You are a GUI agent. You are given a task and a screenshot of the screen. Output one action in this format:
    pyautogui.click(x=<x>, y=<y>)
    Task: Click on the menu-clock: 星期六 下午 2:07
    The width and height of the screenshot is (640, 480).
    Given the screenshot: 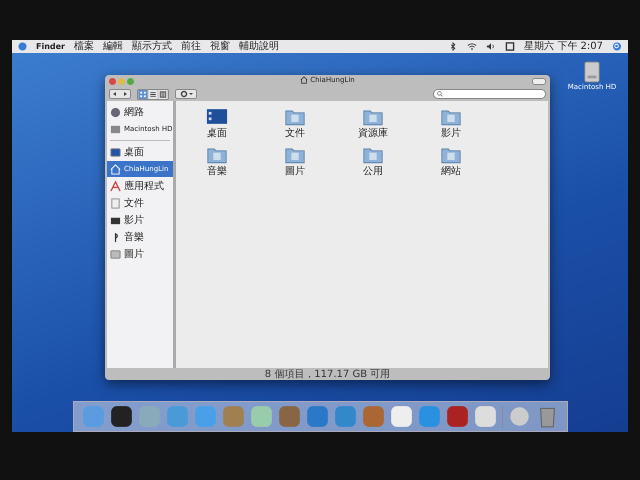 What is the action you would take?
    pyautogui.click(x=563, y=46)
    